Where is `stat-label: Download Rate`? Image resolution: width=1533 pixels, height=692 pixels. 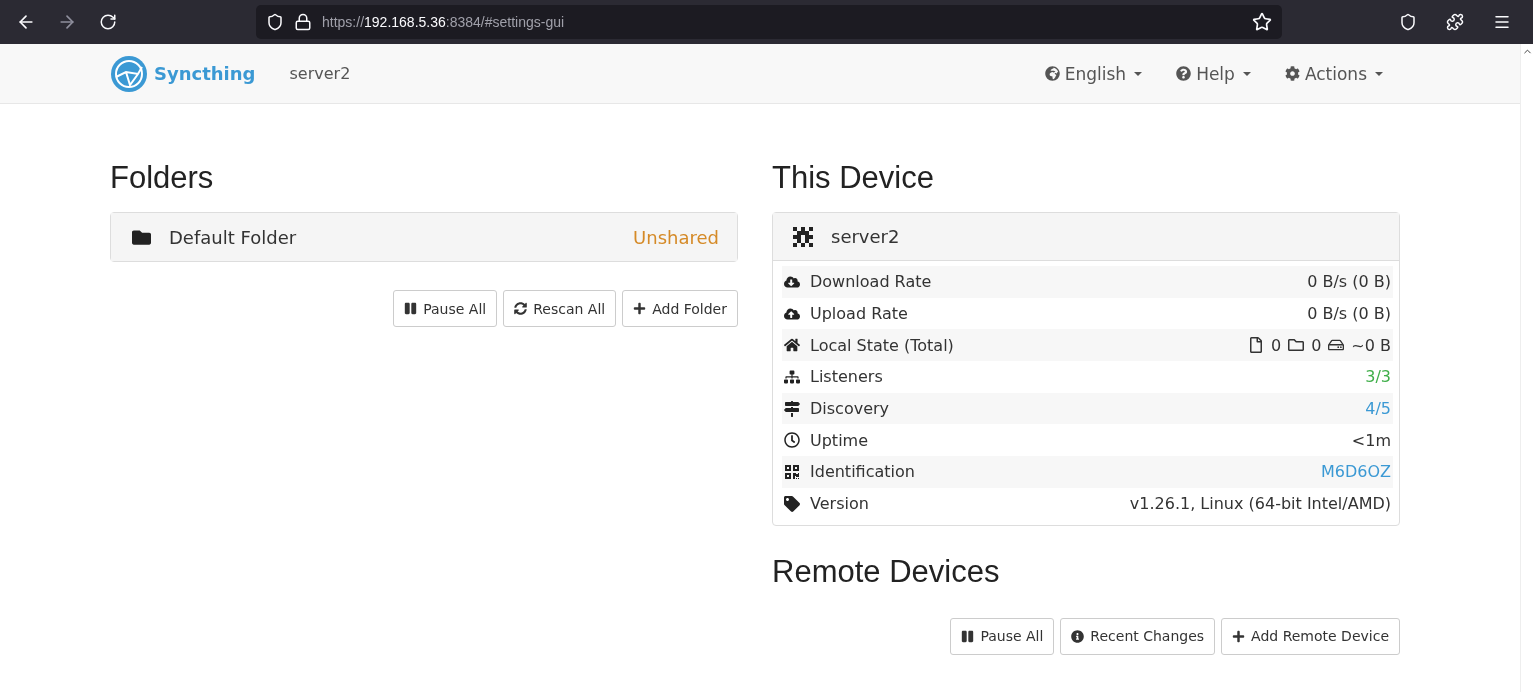
stat-label: Download Rate is located at coordinates (871, 282).